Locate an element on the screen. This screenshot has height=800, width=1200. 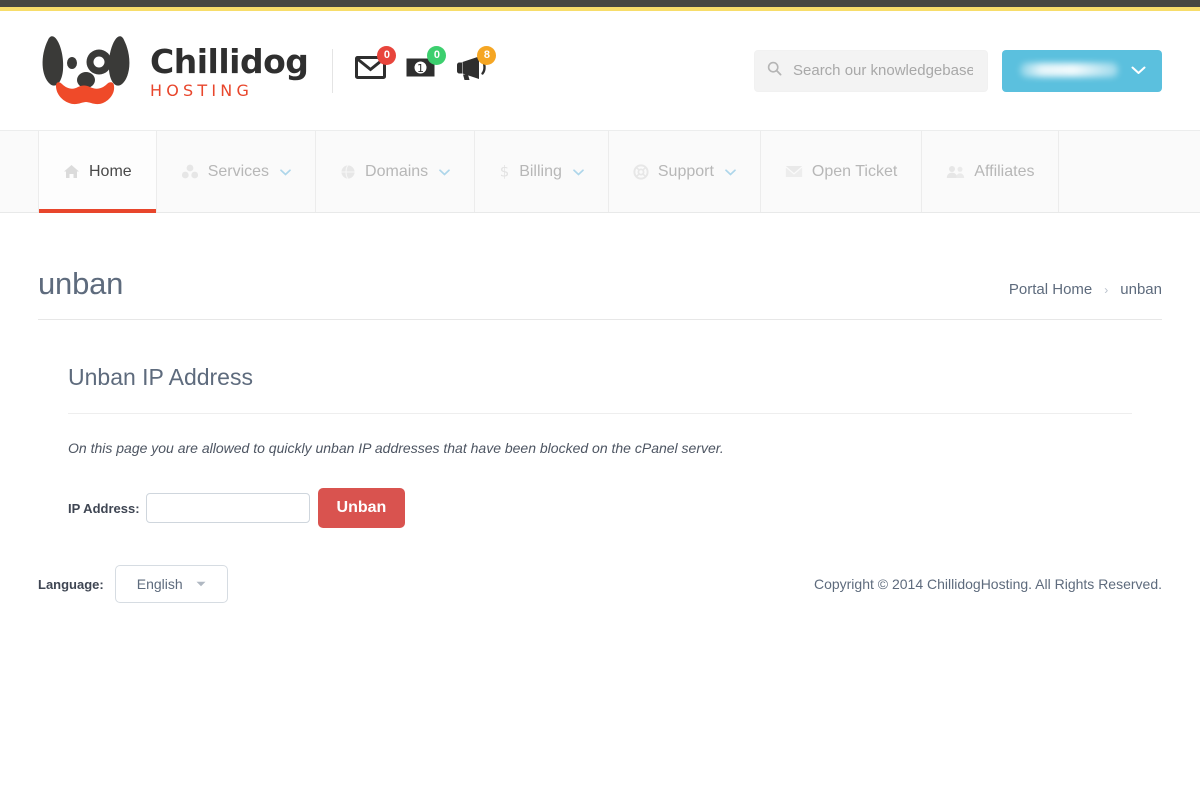
page-header: unban Portal Home › unban is located at coordinates (600, 266).